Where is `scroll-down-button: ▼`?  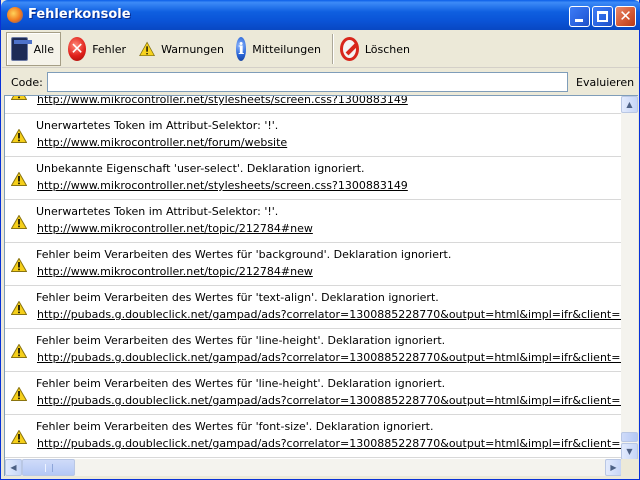 scroll-down-button: ▼ is located at coordinates (629, 451).